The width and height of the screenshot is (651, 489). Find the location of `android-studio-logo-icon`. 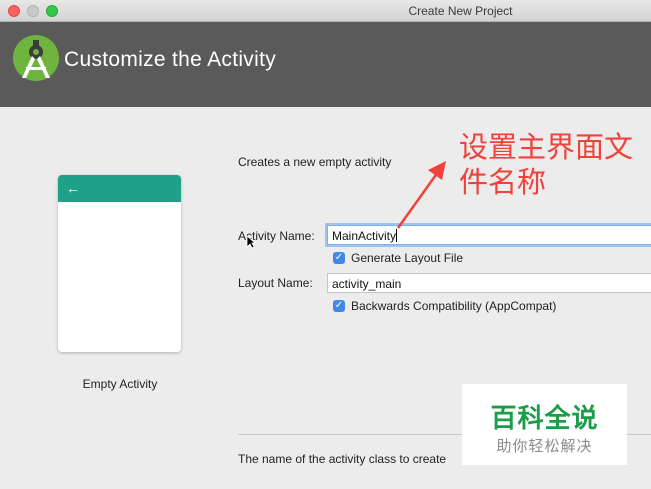

android-studio-logo-icon is located at coordinates (36, 58).